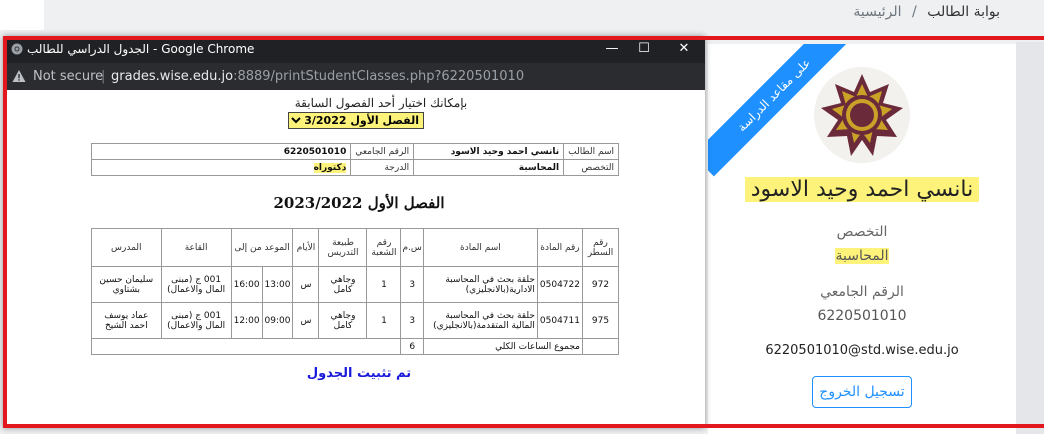 This screenshot has height=434, width=1044. I want to click on specialization-value: المحاسبة, so click(862, 256).